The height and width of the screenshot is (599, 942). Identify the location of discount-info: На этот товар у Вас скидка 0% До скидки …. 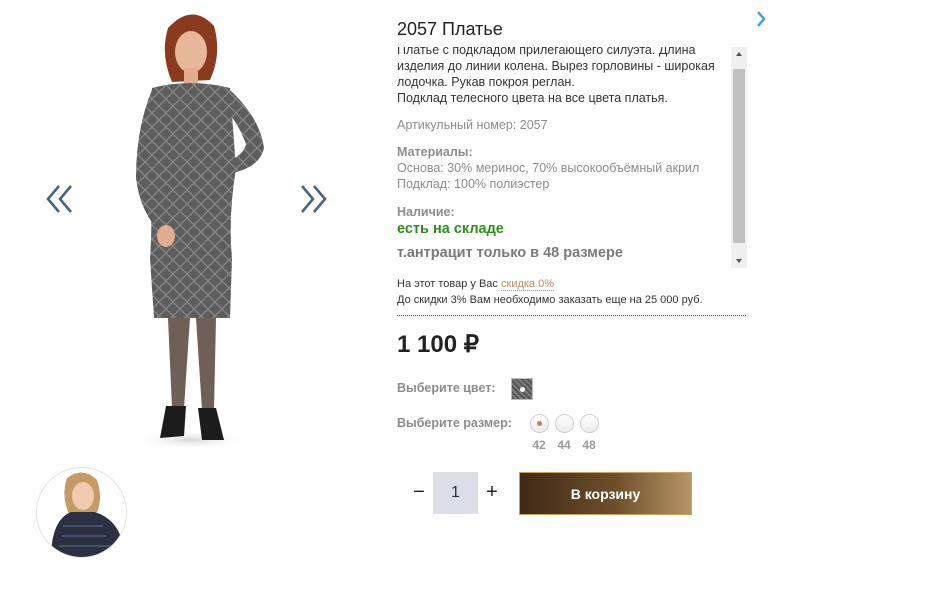
(550, 292).